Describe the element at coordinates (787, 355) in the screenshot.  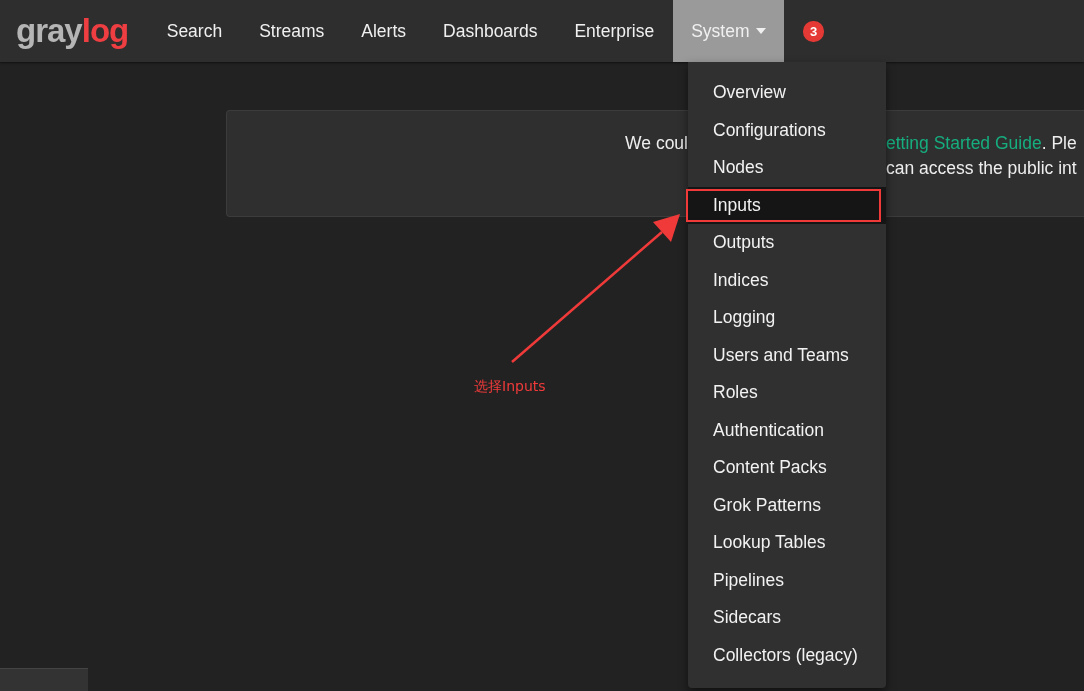
I see `menu-item: Users and Teams` at that location.